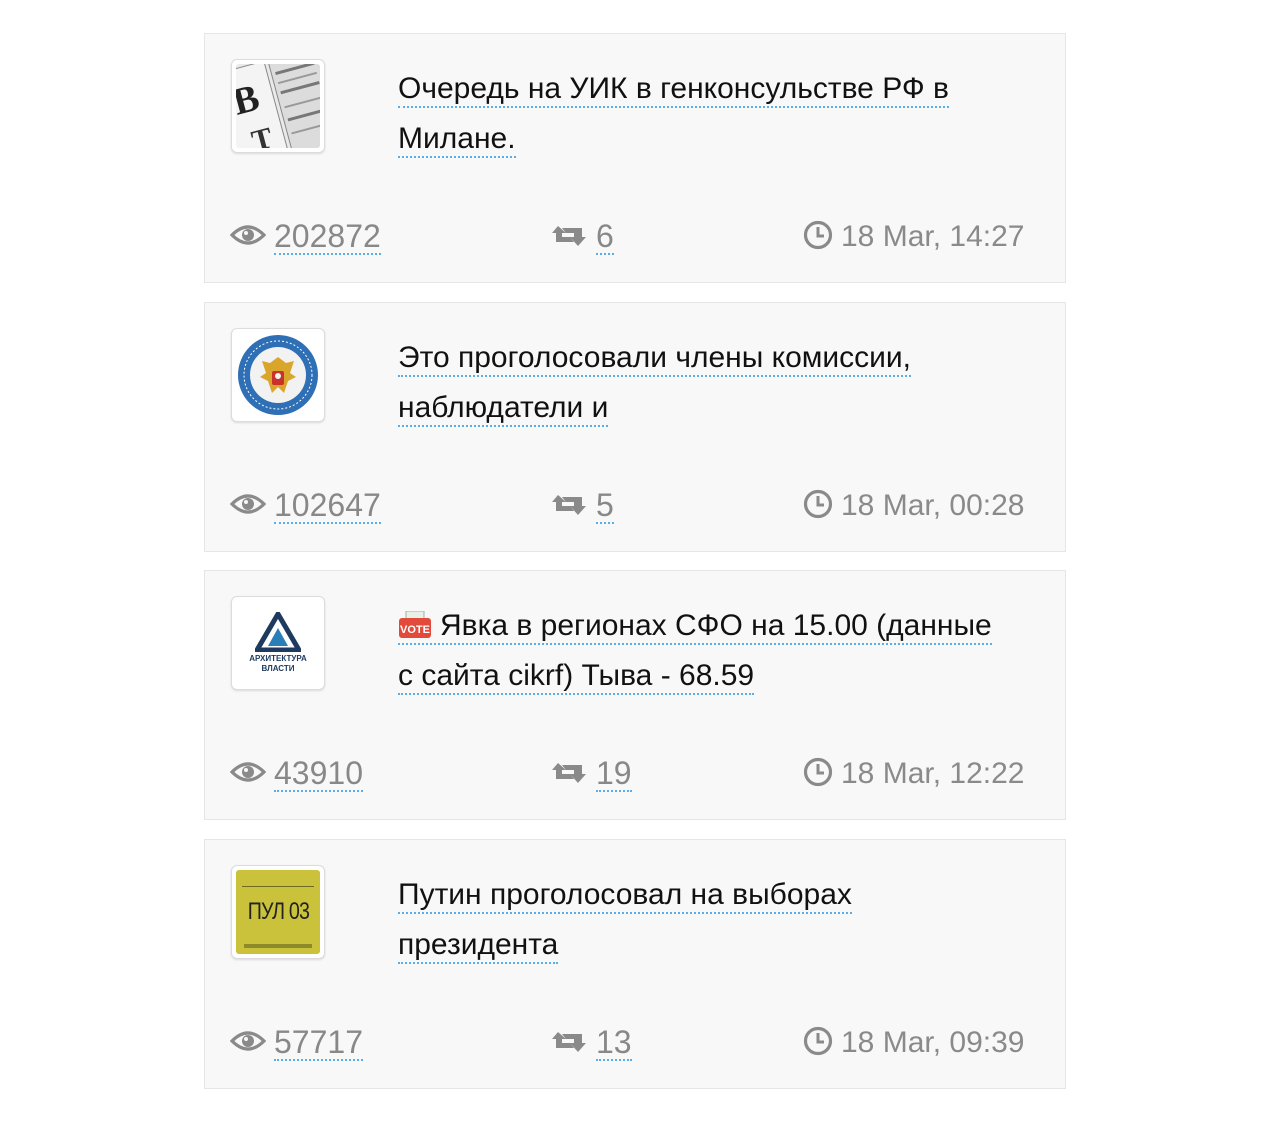 The height and width of the screenshot is (1133, 1280). What do you see at coordinates (625, 921) in the screenshot?
I see `post-title-link: Путин проголосовал на выборах президента` at bounding box center [625, 921].